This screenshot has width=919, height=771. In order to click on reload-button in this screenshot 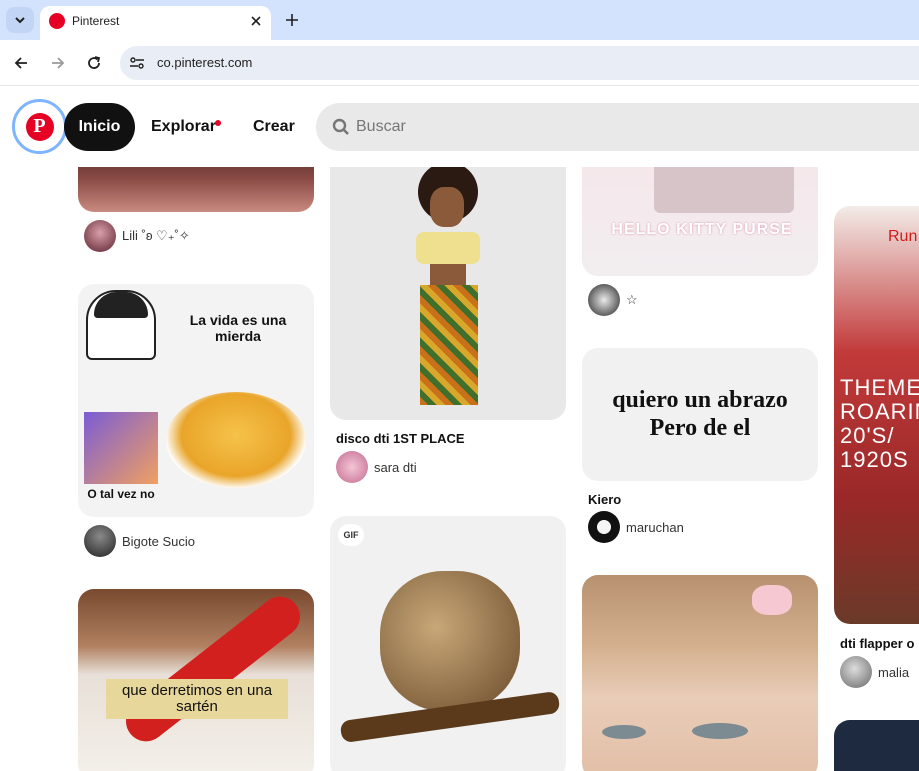, I will do `click(94, 63)`.